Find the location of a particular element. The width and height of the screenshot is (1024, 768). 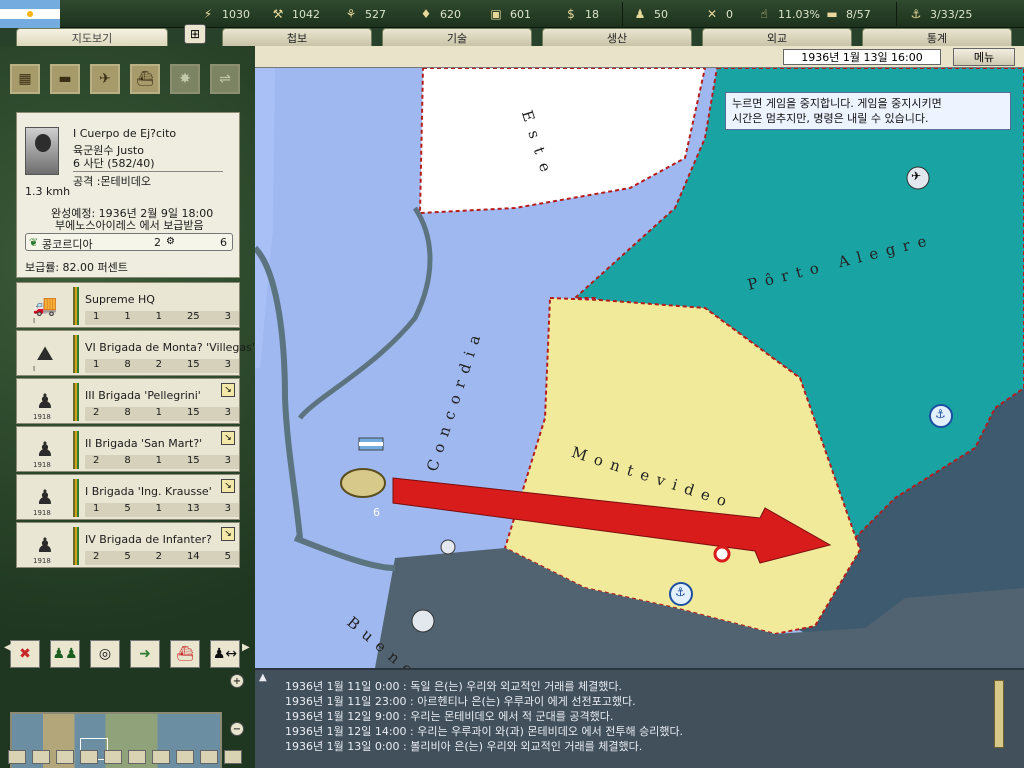

resource-transport: ▬ 8/57 is located at coordinates (847, 14).